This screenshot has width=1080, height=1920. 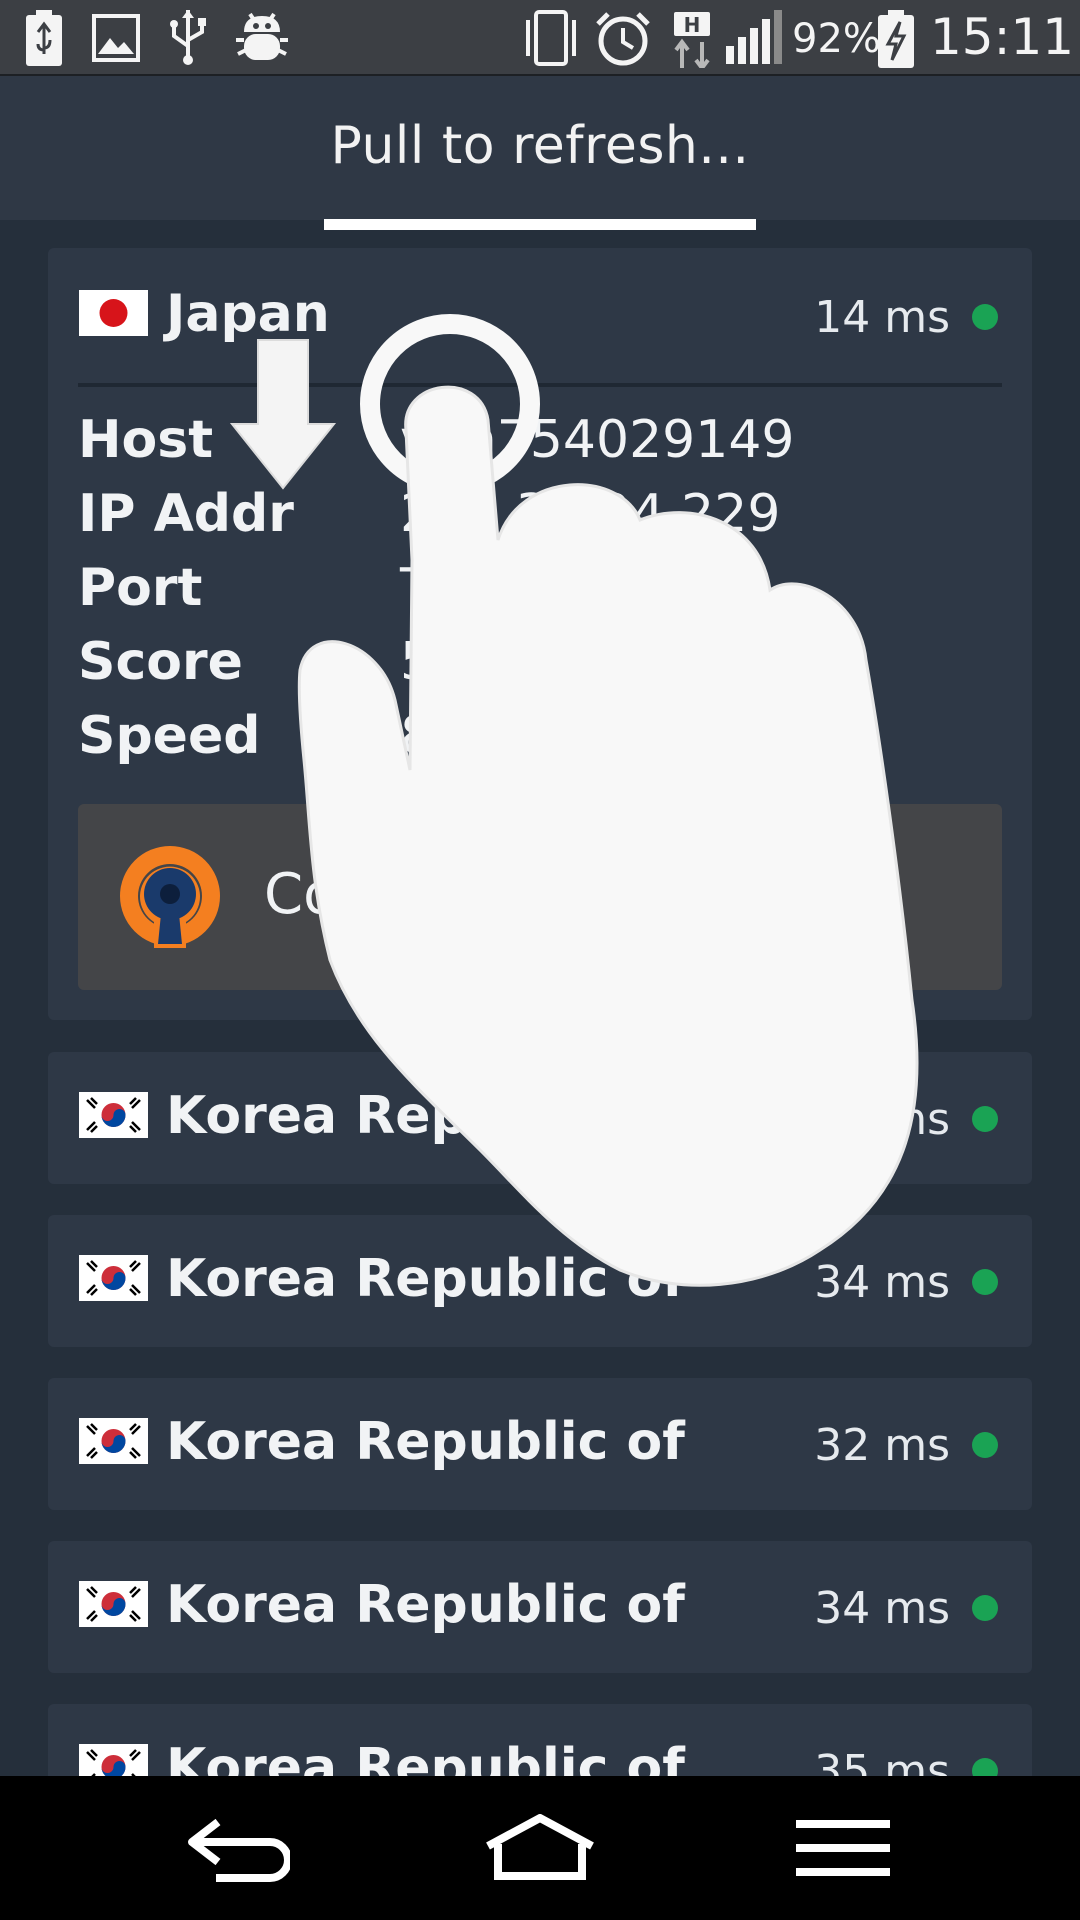 I want to click on alarm-clock-icon, so click(x=623, y=39).